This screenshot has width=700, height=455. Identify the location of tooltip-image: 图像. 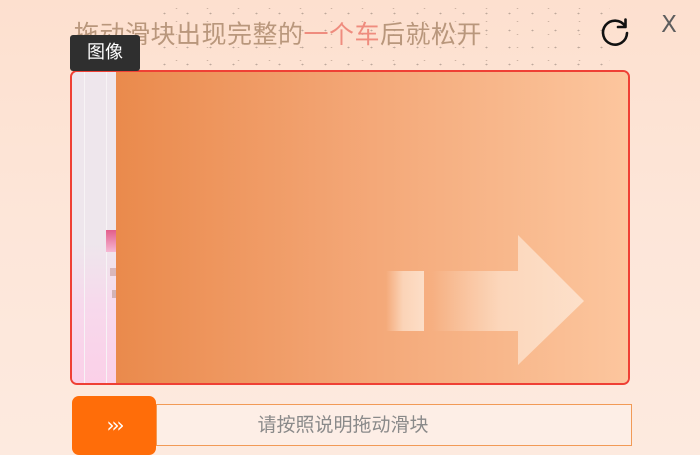
(105, 53).